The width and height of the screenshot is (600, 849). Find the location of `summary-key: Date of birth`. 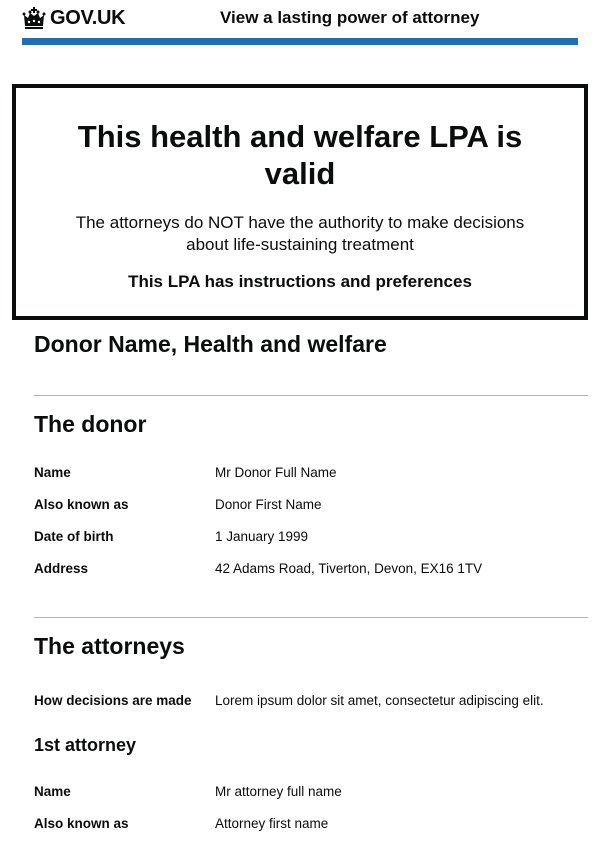

summary-key: Date of birth is located at coordinates (74, 536).